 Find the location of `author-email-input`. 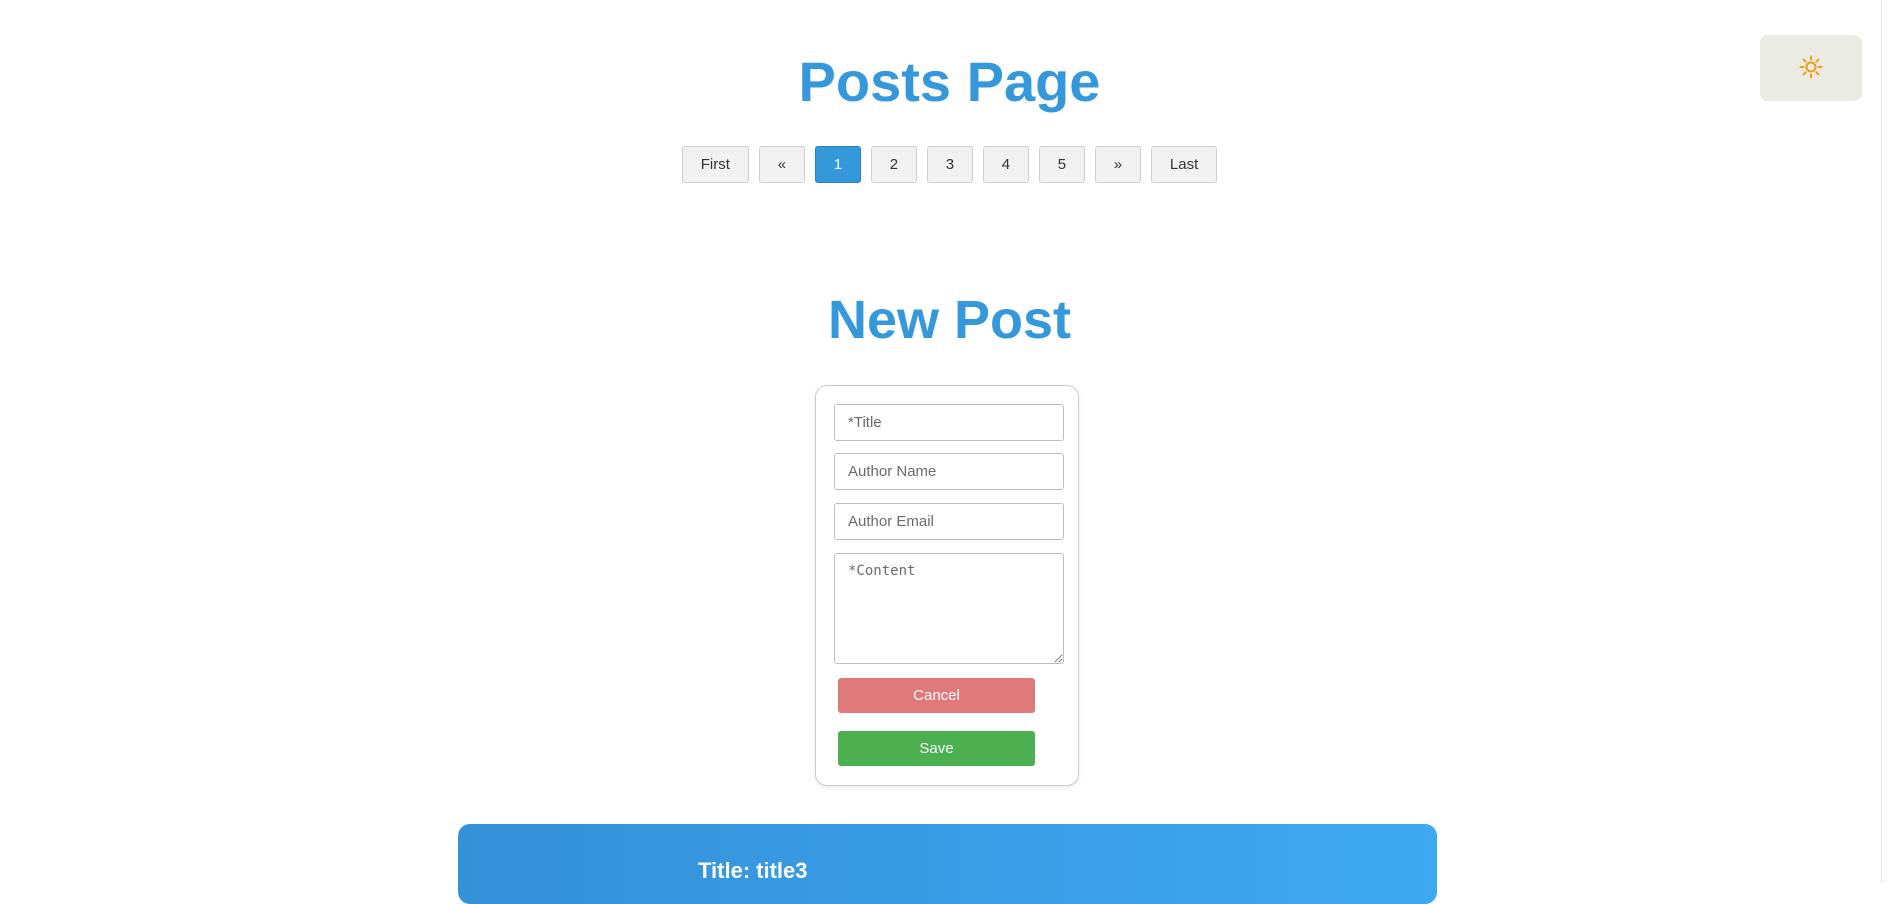

author-email-input is located at coordinates (949, 521).